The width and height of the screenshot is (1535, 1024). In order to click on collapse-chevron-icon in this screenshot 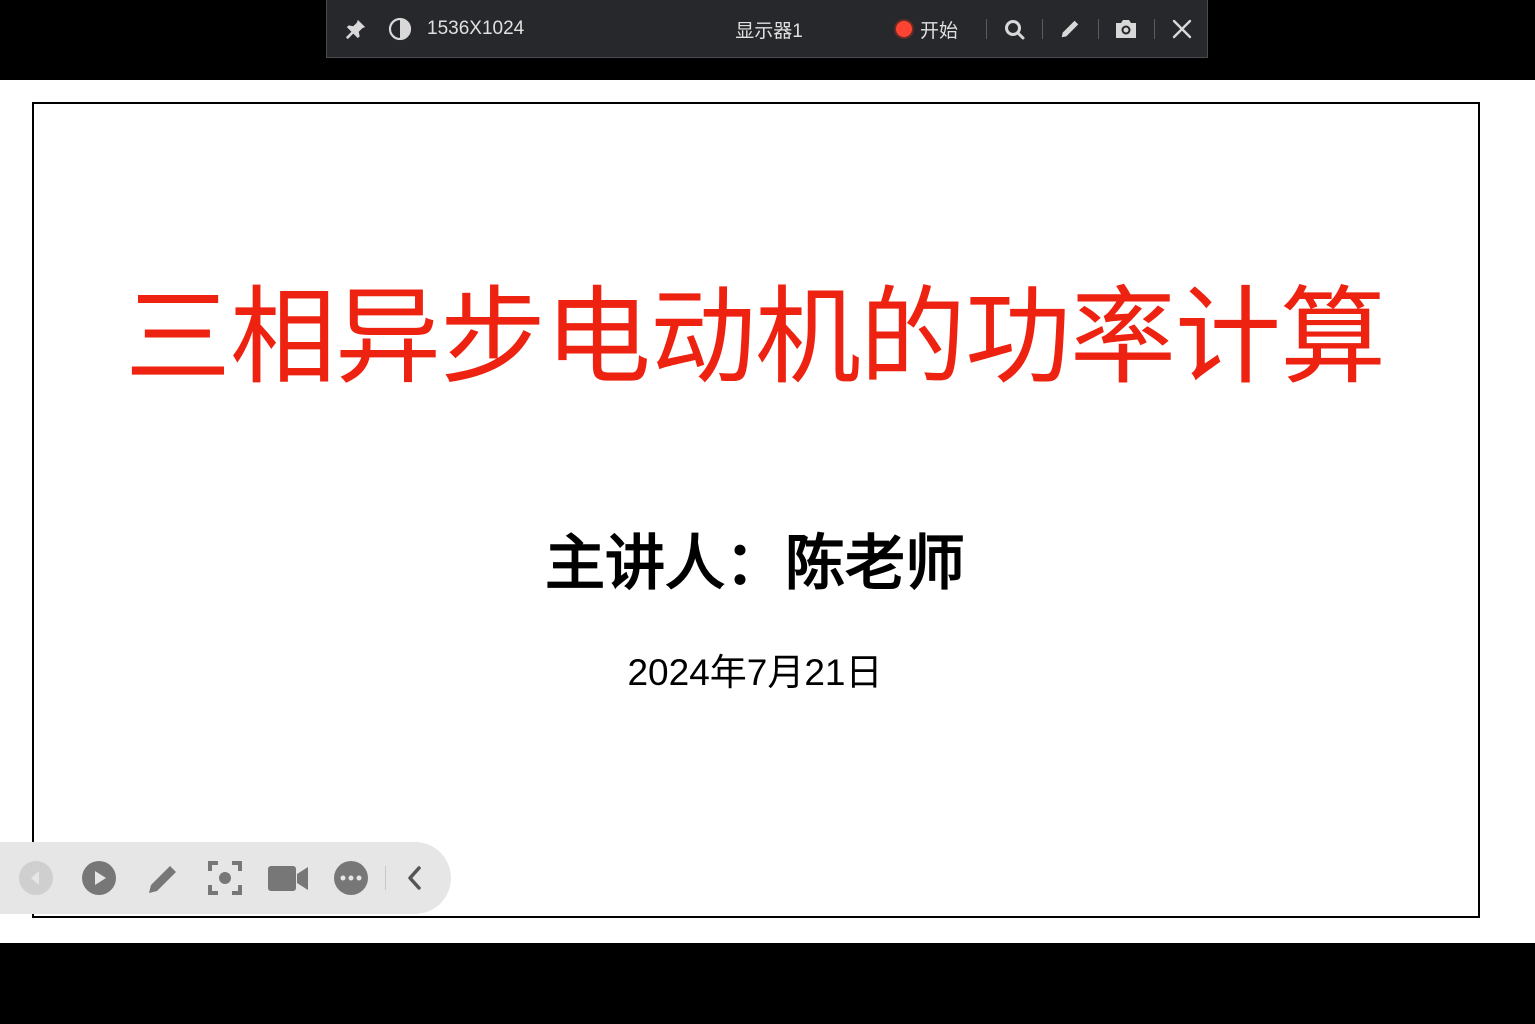, I will do `click(414, 878)`.